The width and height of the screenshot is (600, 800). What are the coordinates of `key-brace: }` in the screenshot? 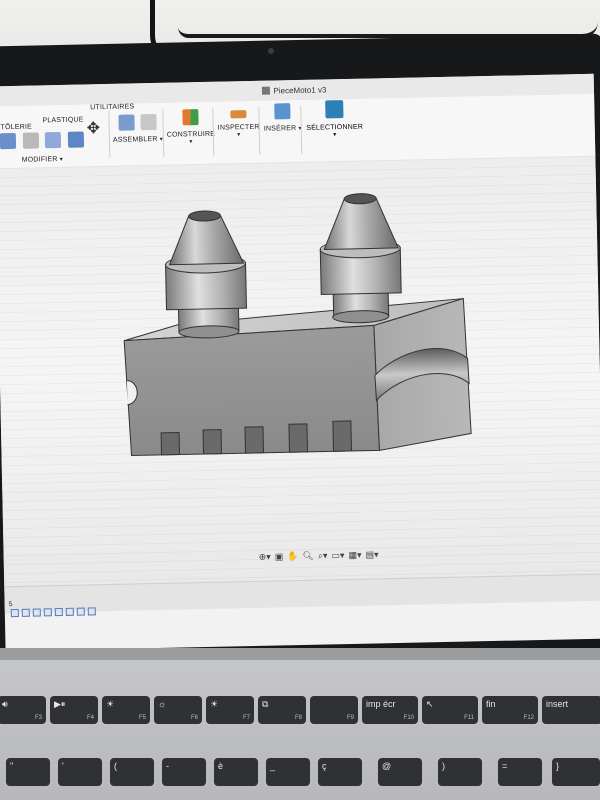 It's located at (576, 772).